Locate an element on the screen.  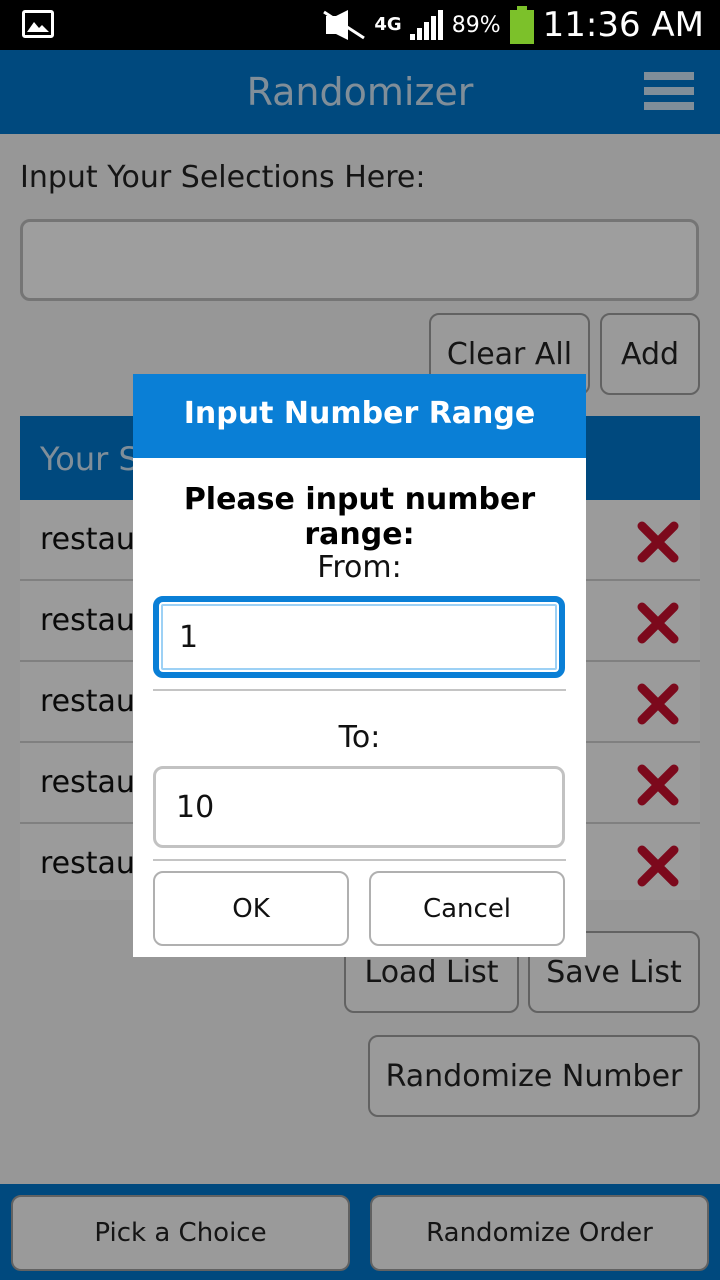
network-type: 4G is located at coordinates (388, 24).